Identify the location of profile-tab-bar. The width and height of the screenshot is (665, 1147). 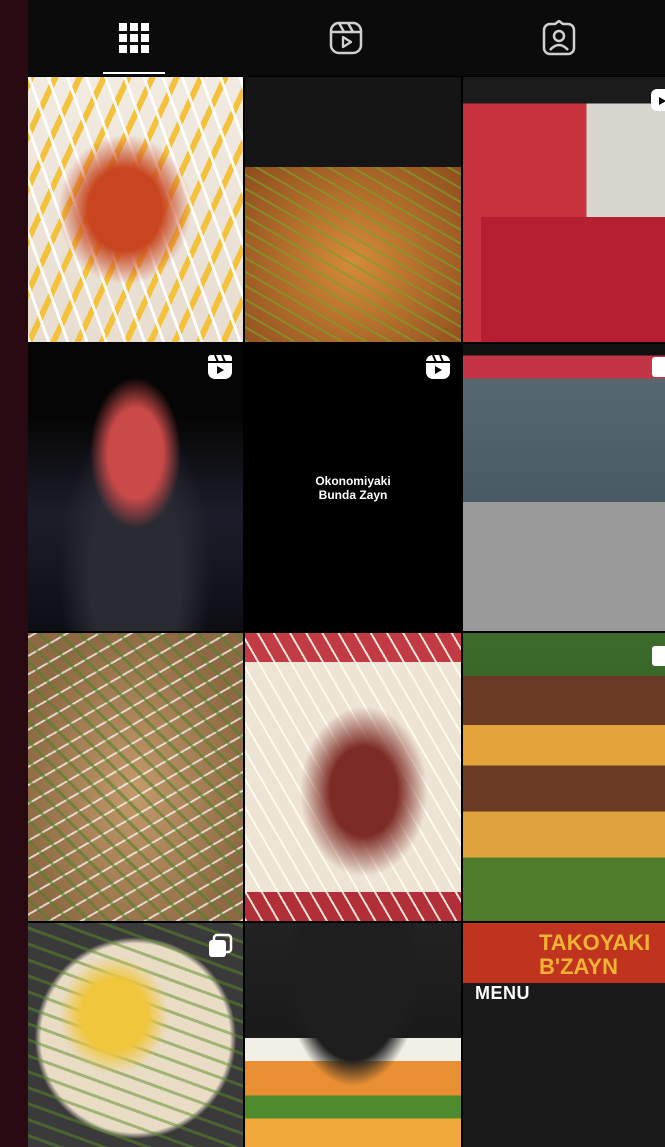
(346, 38).